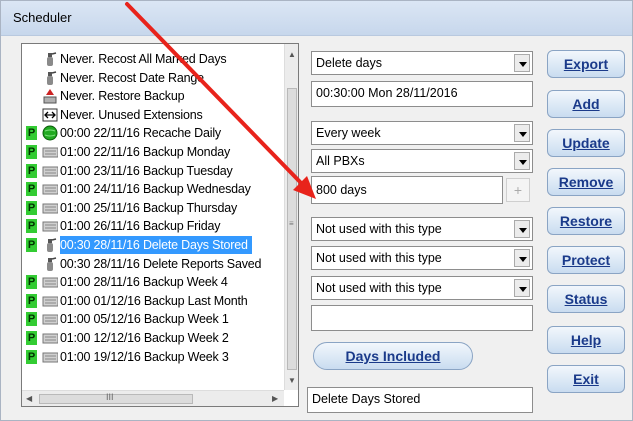 This screenshot has width=633, height=421. I want to click on schedule-item-label: 01:00 01/12/16 Backup Last Month, so click(154, 300).